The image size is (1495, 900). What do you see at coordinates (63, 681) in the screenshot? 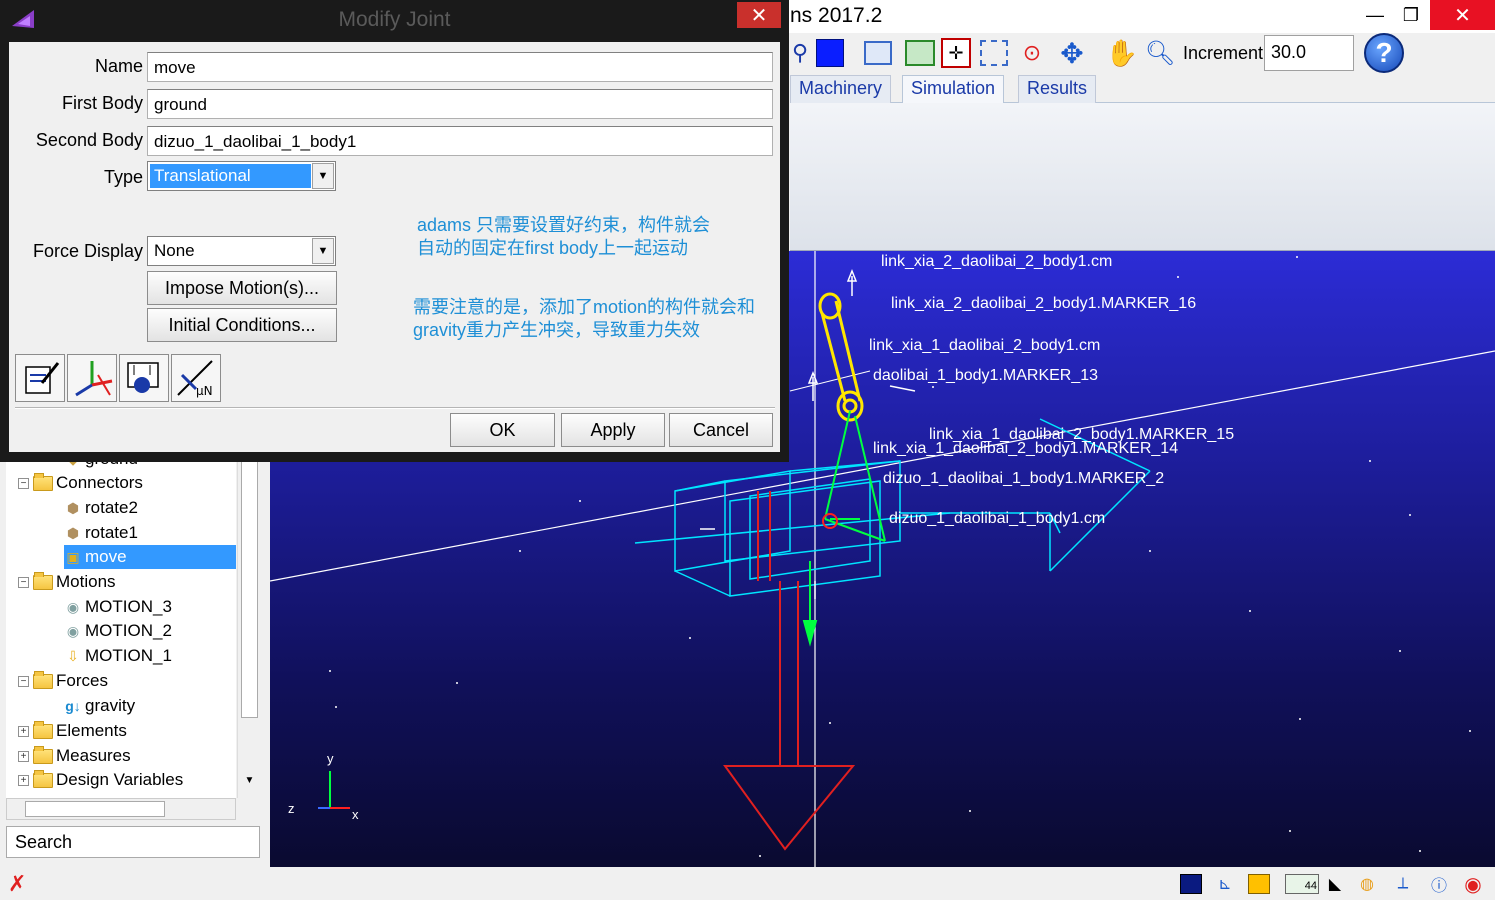
I see `tree-folder-forces: − Forces` at bounding box center [63, 681].